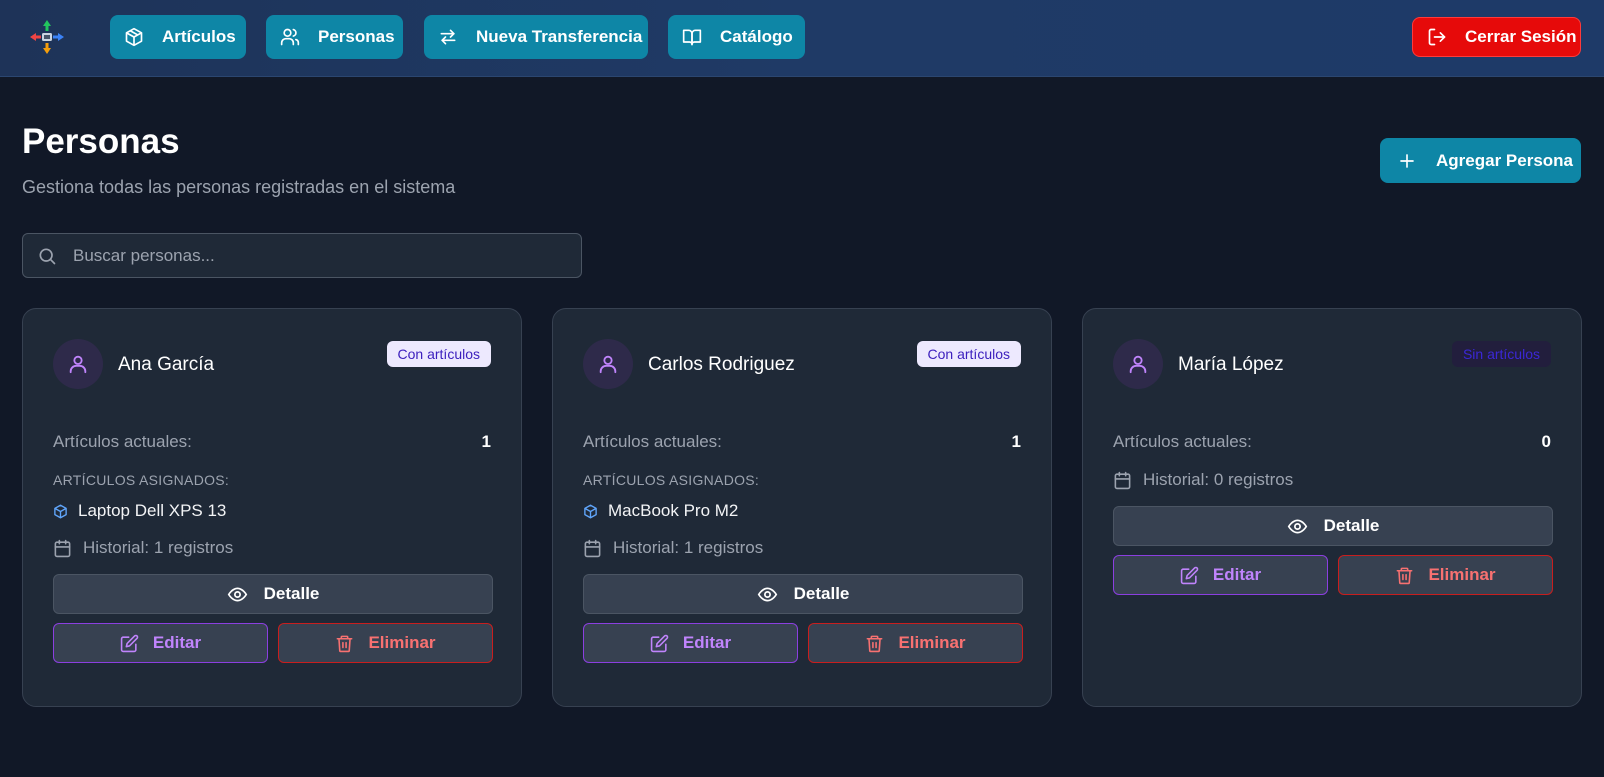  What do you see at coordinates (290, 37) in the screenshot?
I see `users-icon` at bounding box center [290, 37].